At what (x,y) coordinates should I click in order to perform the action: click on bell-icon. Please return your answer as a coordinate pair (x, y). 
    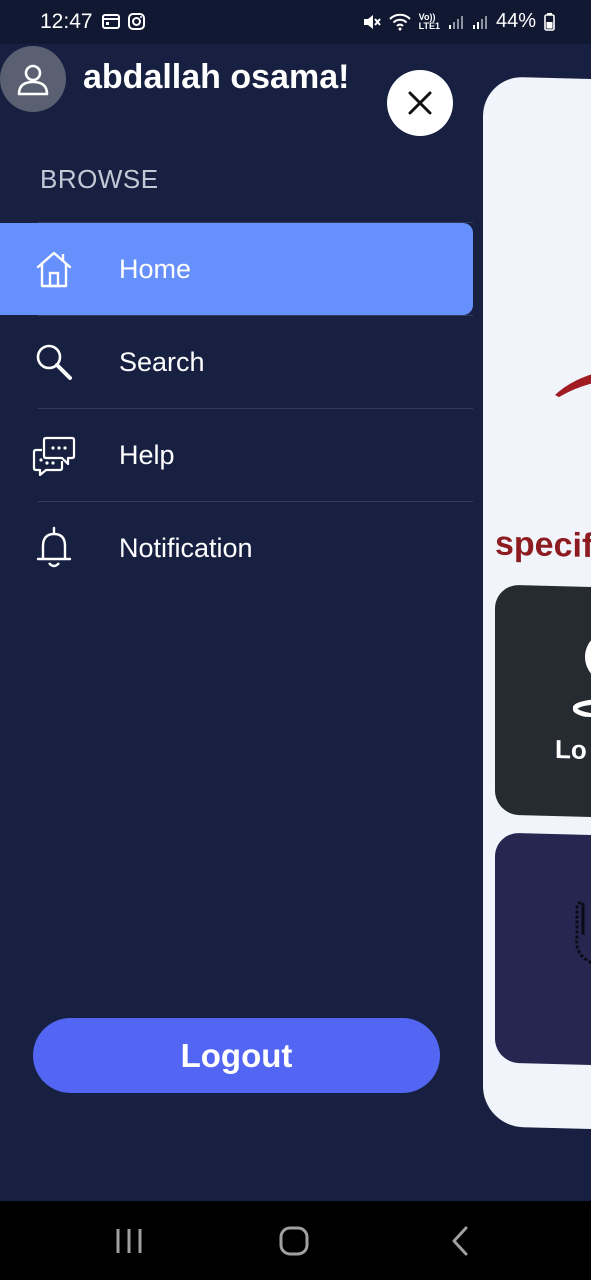
    Looking at the image, I should click on (54, 548).